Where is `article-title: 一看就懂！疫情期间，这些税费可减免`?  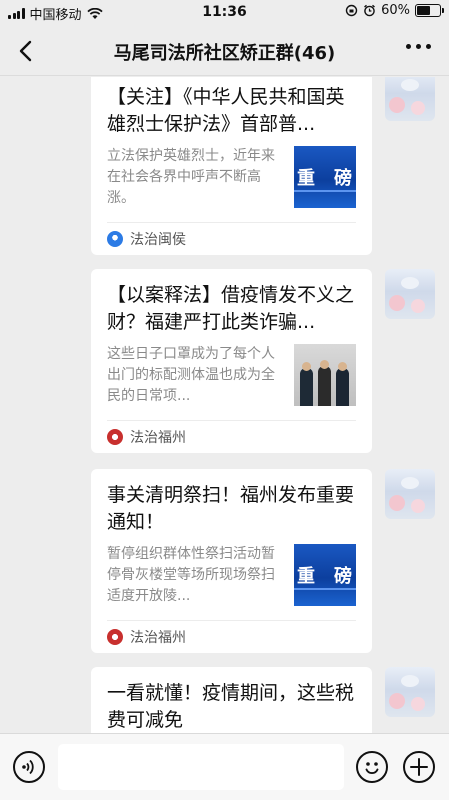
article-title: 一看就懂！疫情期间，这些税费可减免 is located at coordinates (231, 706).